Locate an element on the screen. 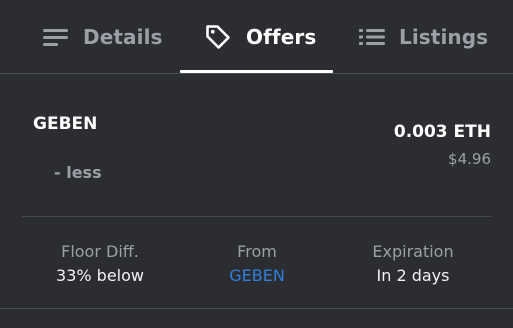 This screenshot has width=513, height=328. offer-quantity-text: - less is located at coordinates (78, 172).